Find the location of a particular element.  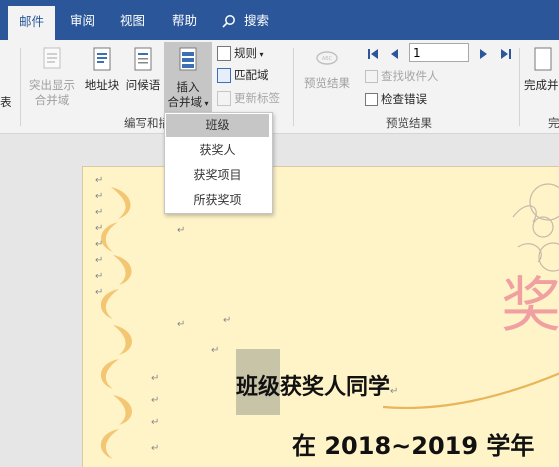

merge-field-class: 班级 is located at coordinates (258, 382).